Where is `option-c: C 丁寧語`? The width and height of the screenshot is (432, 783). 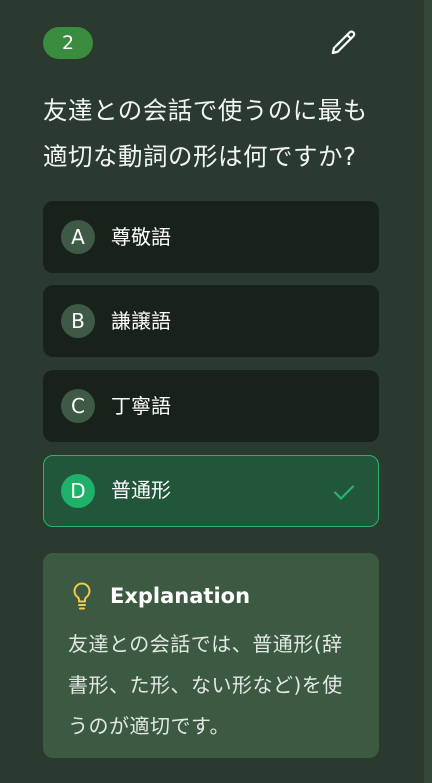
option-c: C 丁寧語 is located at coordinates (211, 406).